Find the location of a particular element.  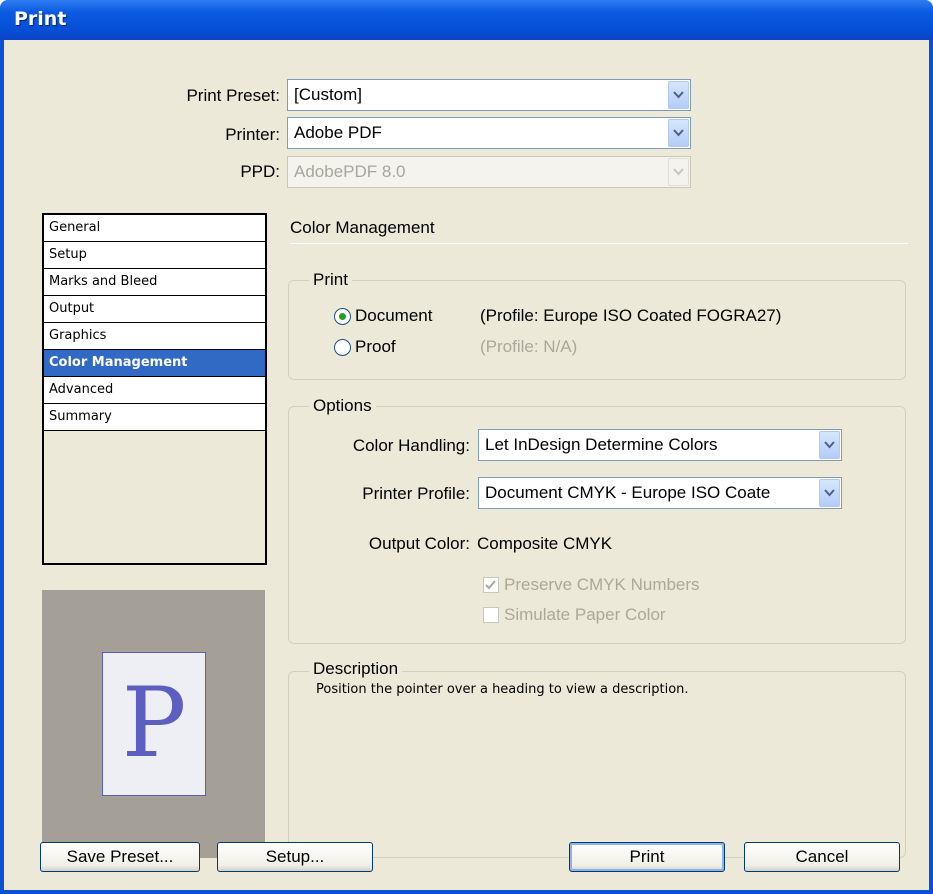

printer-value: Adobe PDF is located at coordinates (338, 132).